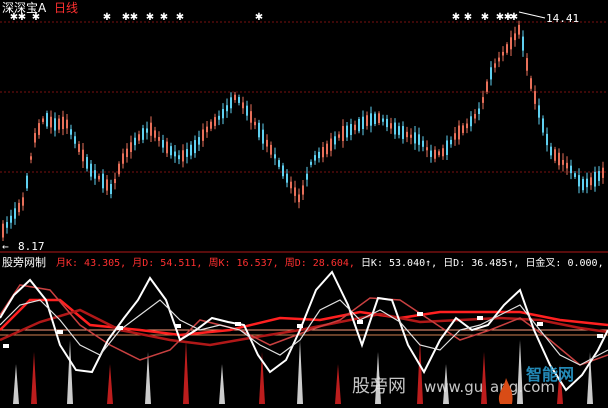 The width and height of the screenshot is (608, 408). Describe the element at coordinates (323, 263) in the screenshot. I see `readout-3: 周D: 28.604,` at that location.